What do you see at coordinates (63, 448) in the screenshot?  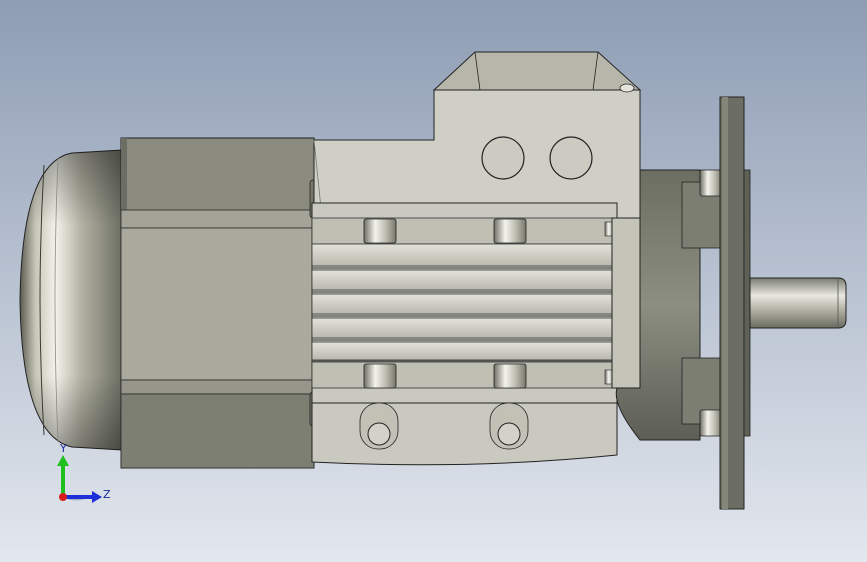 I see `triad-y-label: Y` at bounding box center [63, 448].